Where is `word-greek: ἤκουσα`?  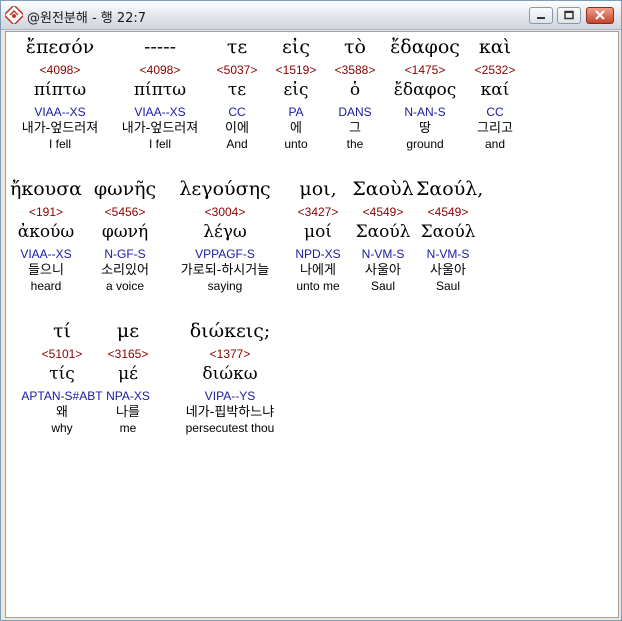 word-greek: ἤκουσα is located at coordinates (46, 189).